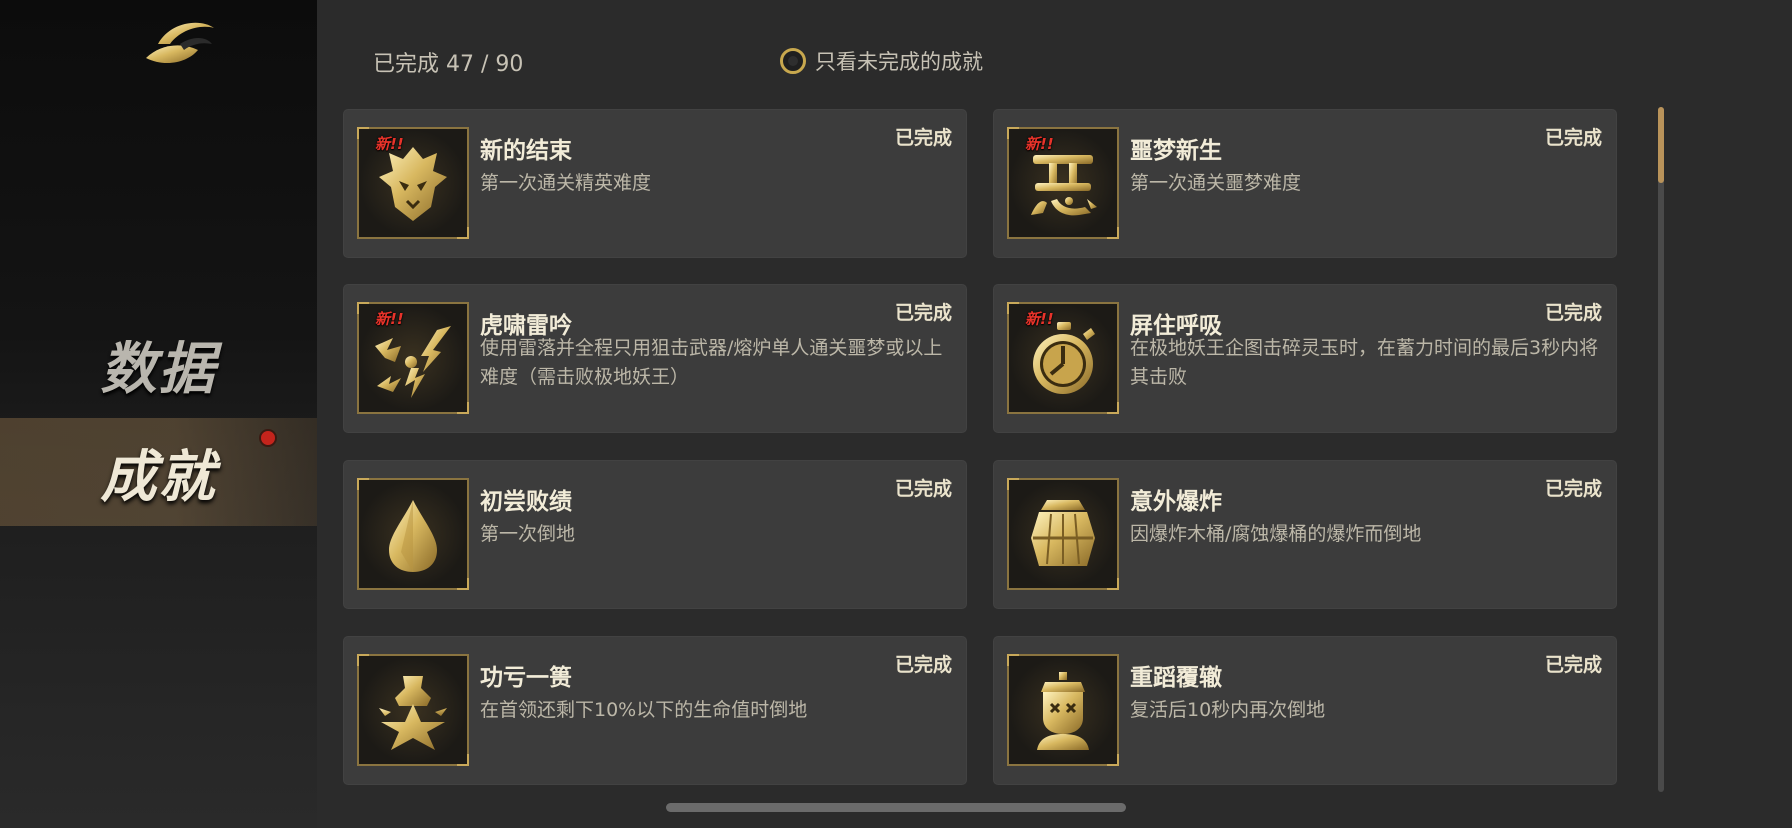  I want to click on achievement-card: 新!! 噩梦新生 第一次通关噩梦难度 已完成, so click(1305, 183).